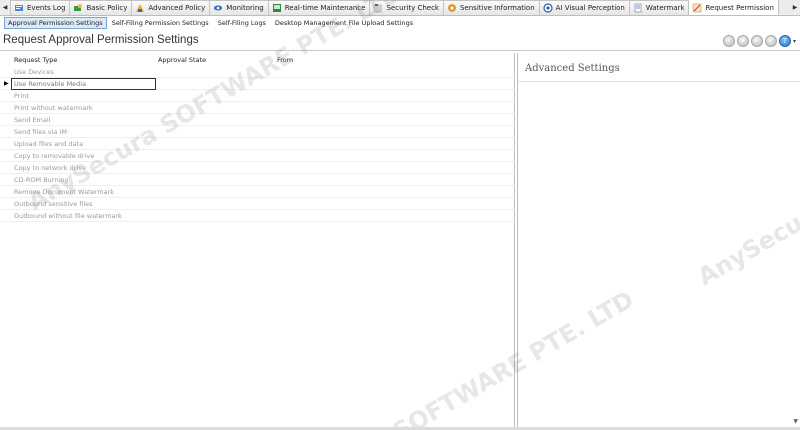 This screenshot has height=430, width=800. I want to click on close-icon: ✕, so click(742, 41).